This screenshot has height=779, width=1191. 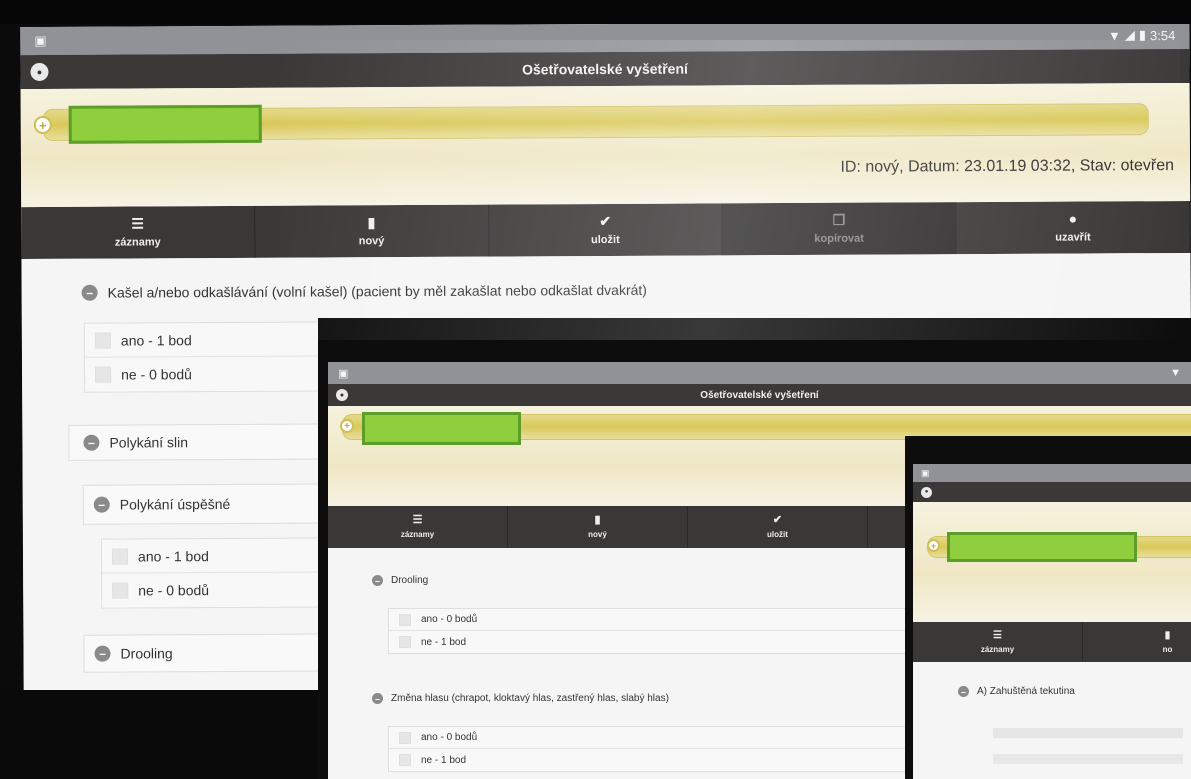 I want to click on option-label: ano - 1 bod, so click(x=173, y=555).